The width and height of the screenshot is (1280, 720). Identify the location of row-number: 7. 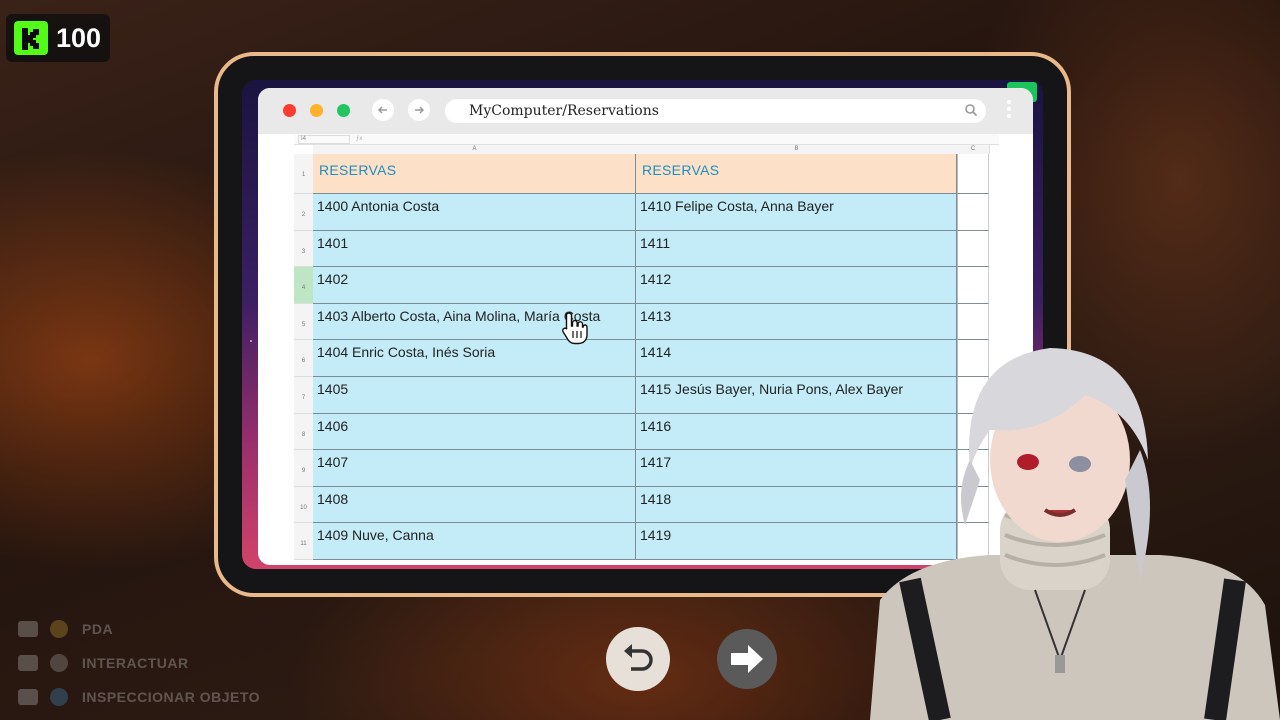
(303, 395).